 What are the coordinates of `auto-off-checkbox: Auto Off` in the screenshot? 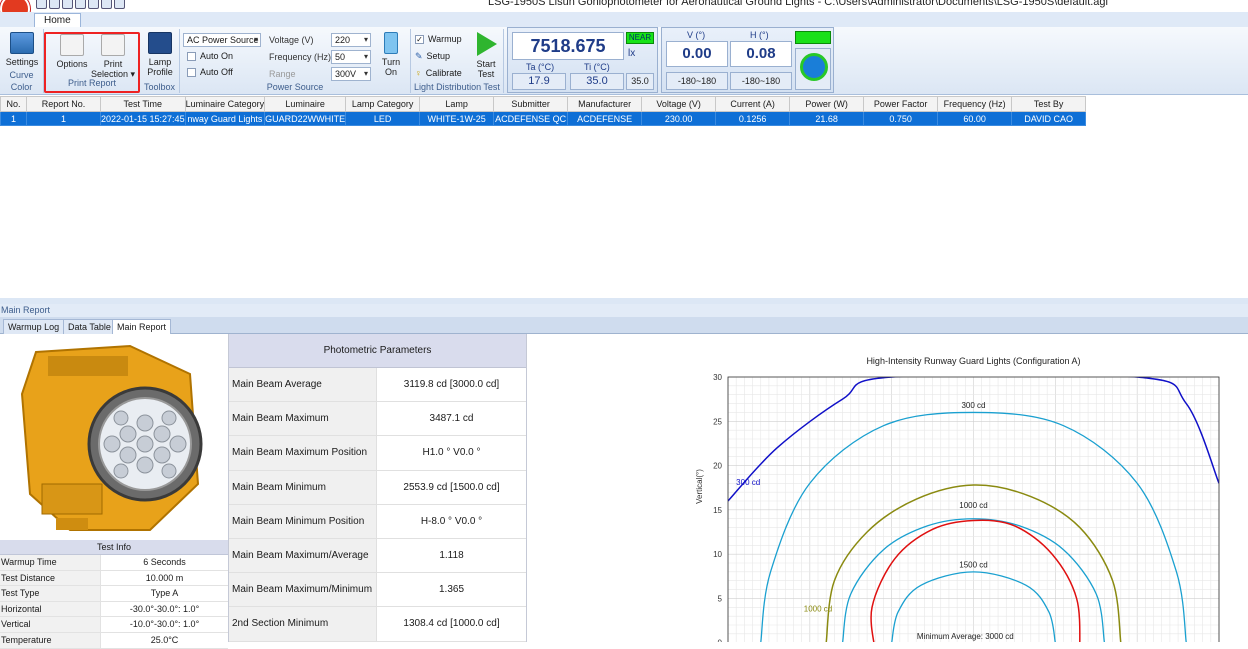 It's located at (210, 72).